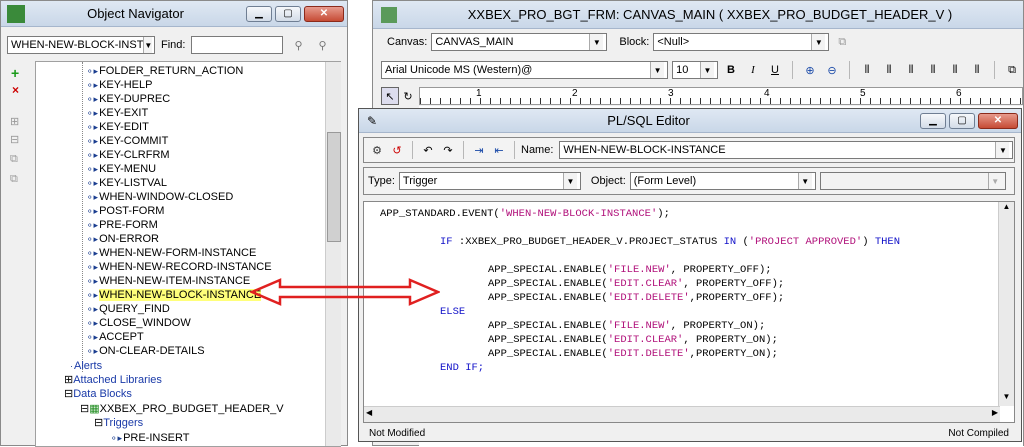 Image resolution: width=1024 pixels, height=447 pixels. I want to click on expand-node-icon: ⊞, so click(68, 380).